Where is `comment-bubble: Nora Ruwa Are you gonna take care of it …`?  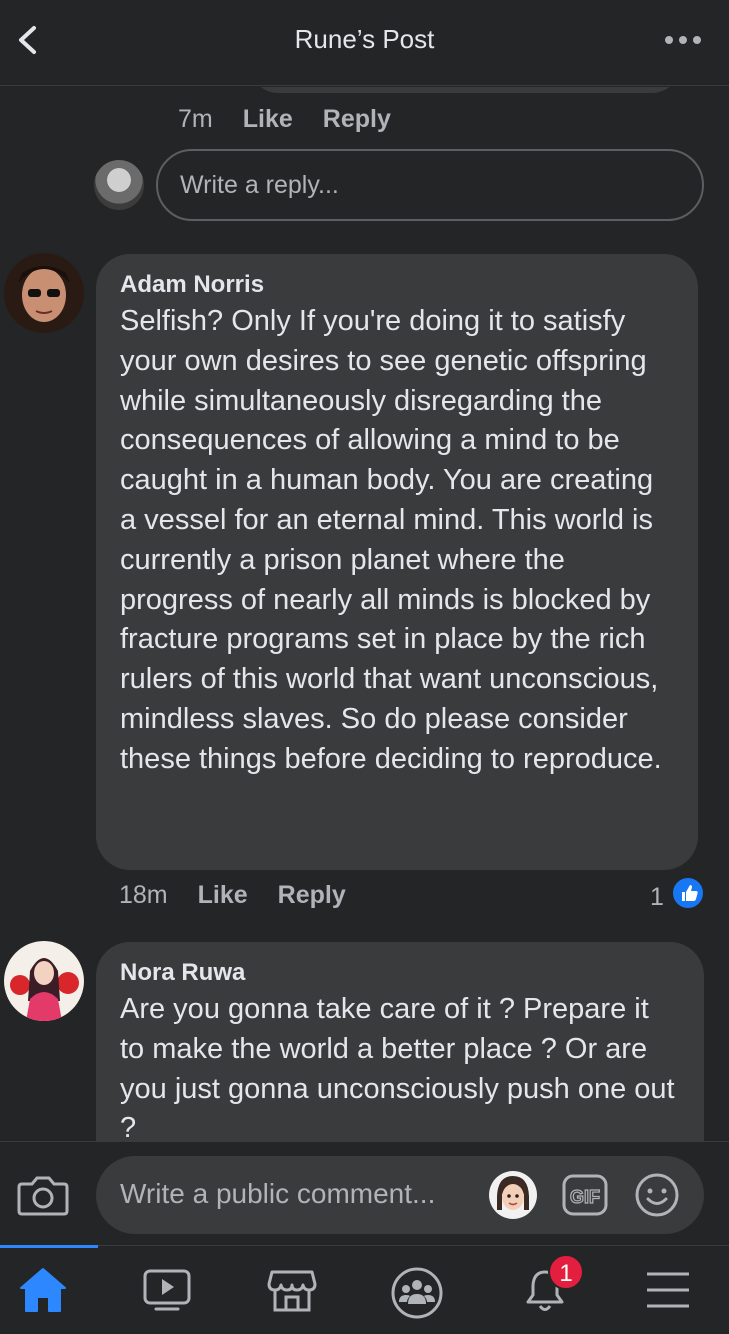 comment-bubble: Nora Ruwa Are you gonna take care of it … is located at coordinates (400, 1041).